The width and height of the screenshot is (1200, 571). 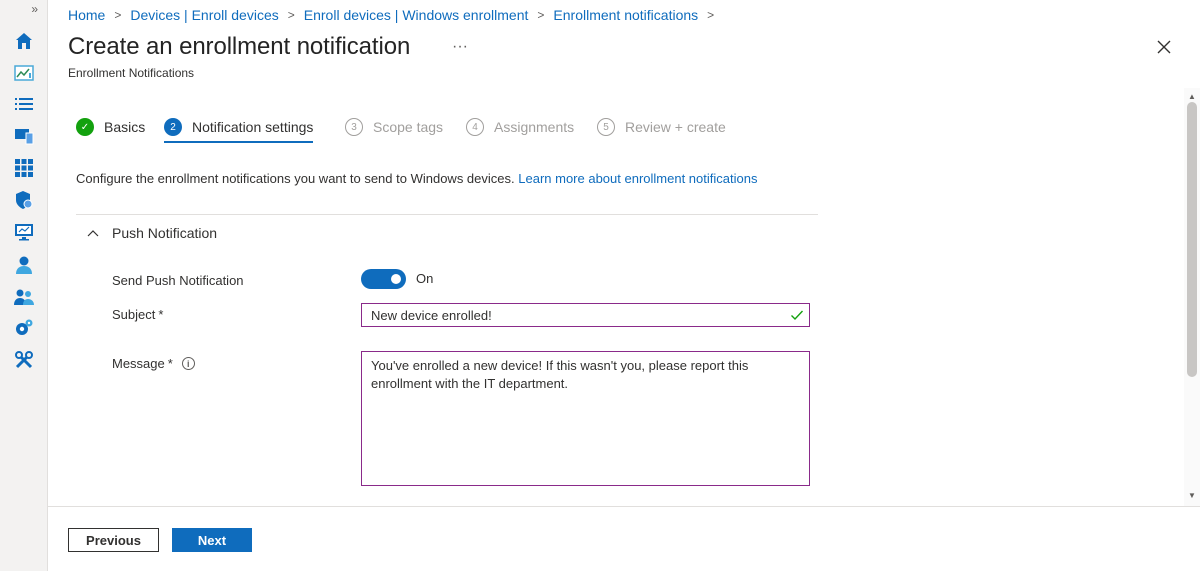 I want to click on message-label-text: Message, so click(x=138, y=363).